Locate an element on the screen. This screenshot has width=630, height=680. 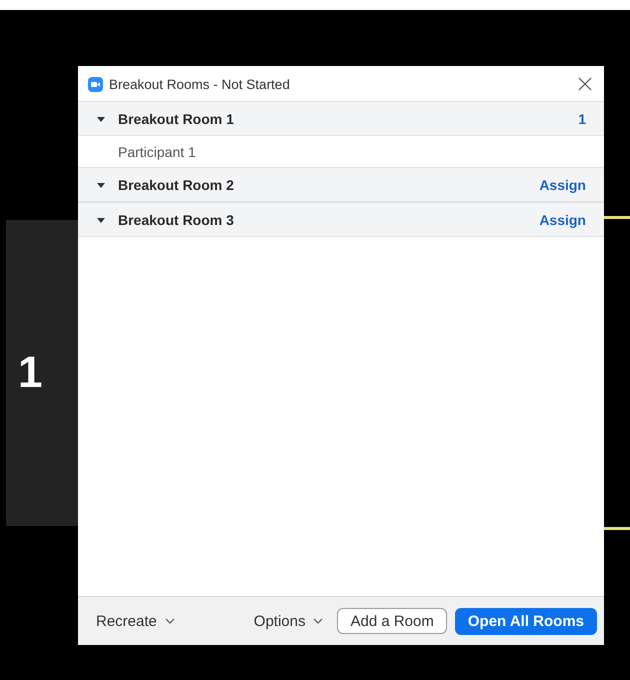
camera-icon is located at coordinates (95, 84).